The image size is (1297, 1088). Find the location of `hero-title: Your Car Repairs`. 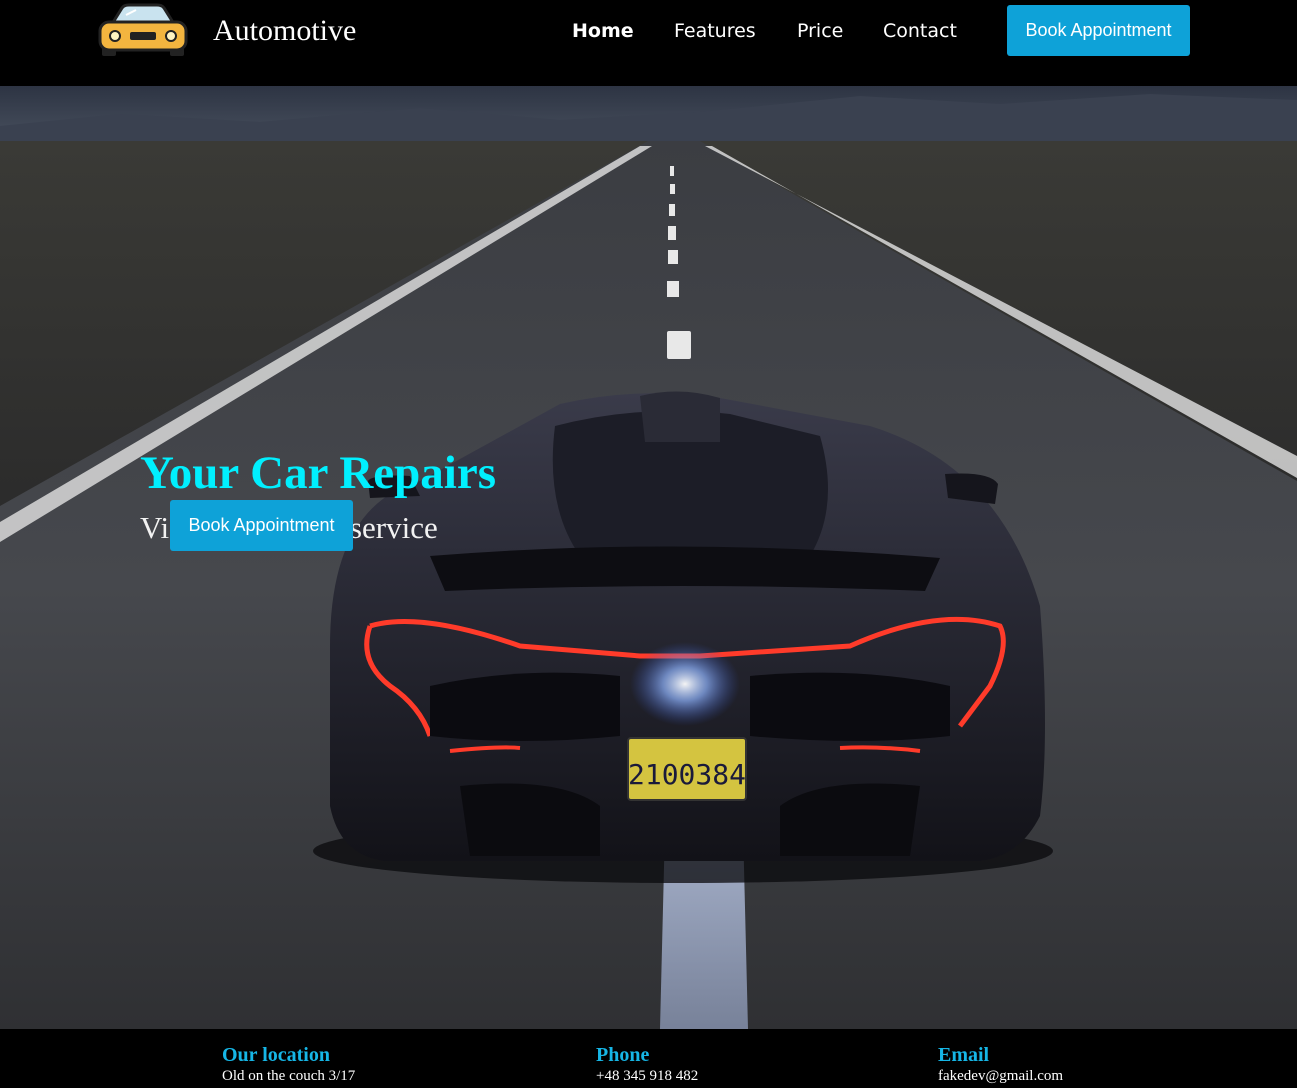

hero-title: Your Car Repairs is located at coordinates (318, 473).